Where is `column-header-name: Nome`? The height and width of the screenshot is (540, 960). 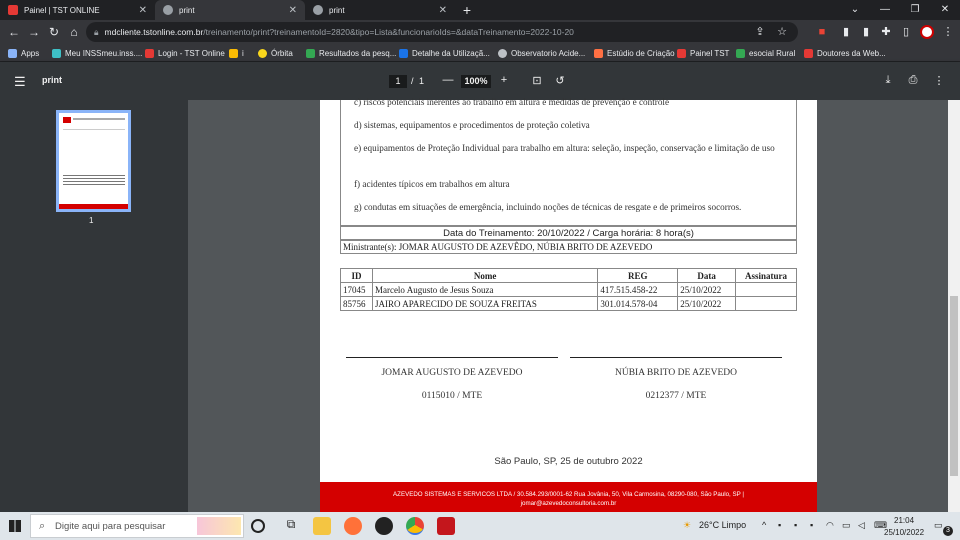 column-header-name: Nome is located at coordinates (485, 275).